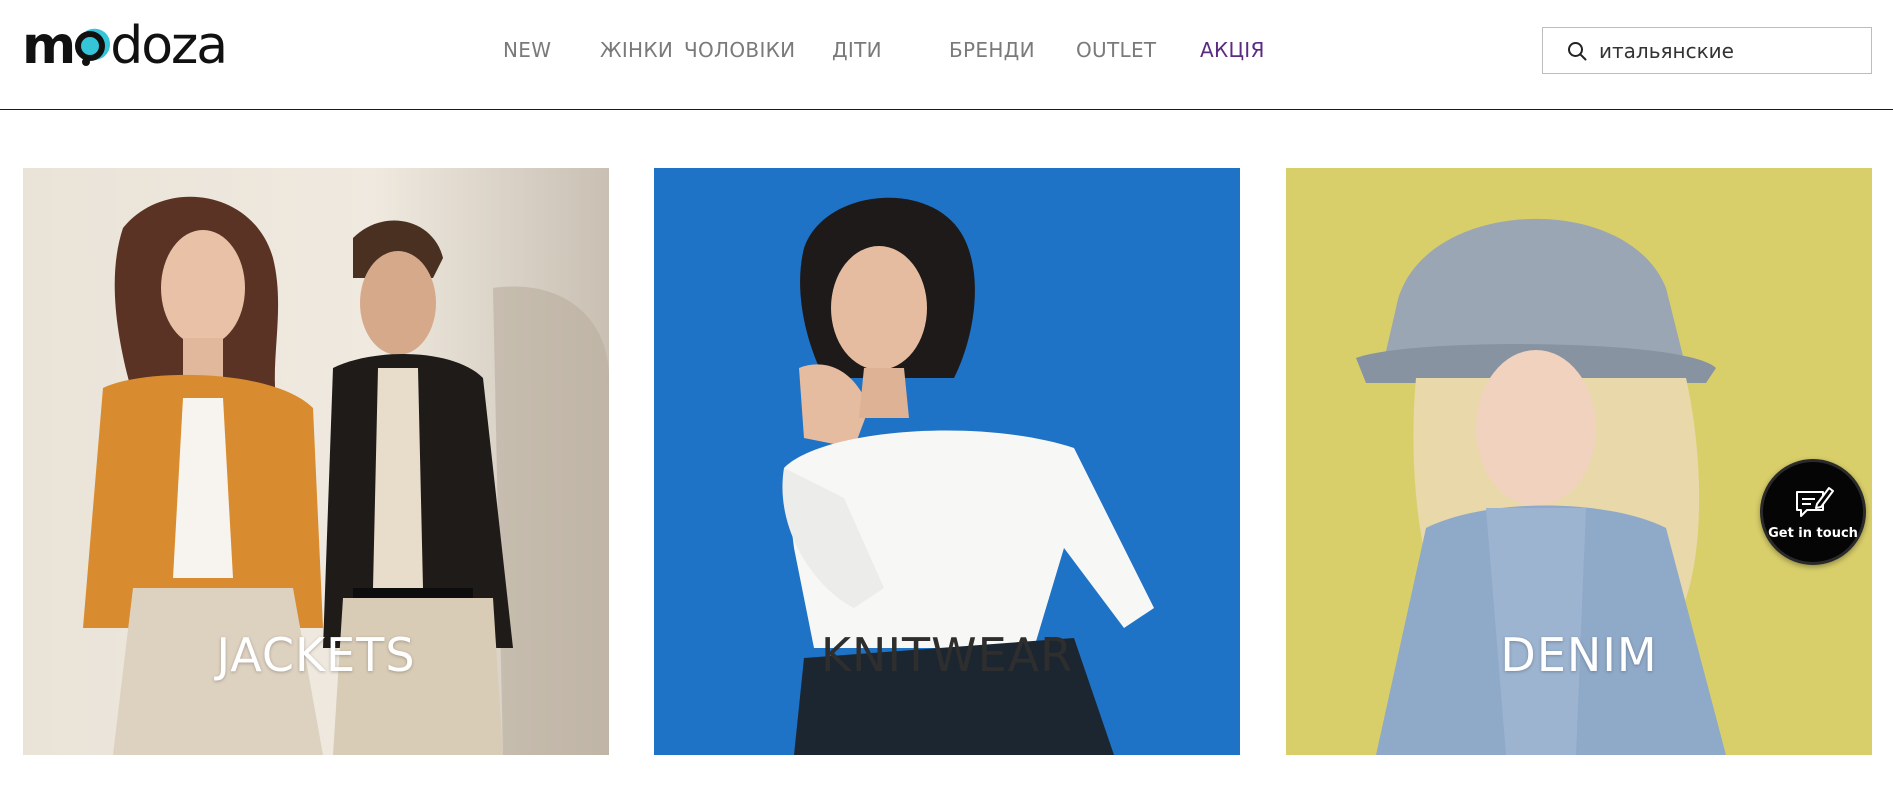 The image size is (1893, 787). What do you see at coordinates (947, 655) in the screenshot?
I see `category-label: KNITWEAR` at bounding box center [947, 655].